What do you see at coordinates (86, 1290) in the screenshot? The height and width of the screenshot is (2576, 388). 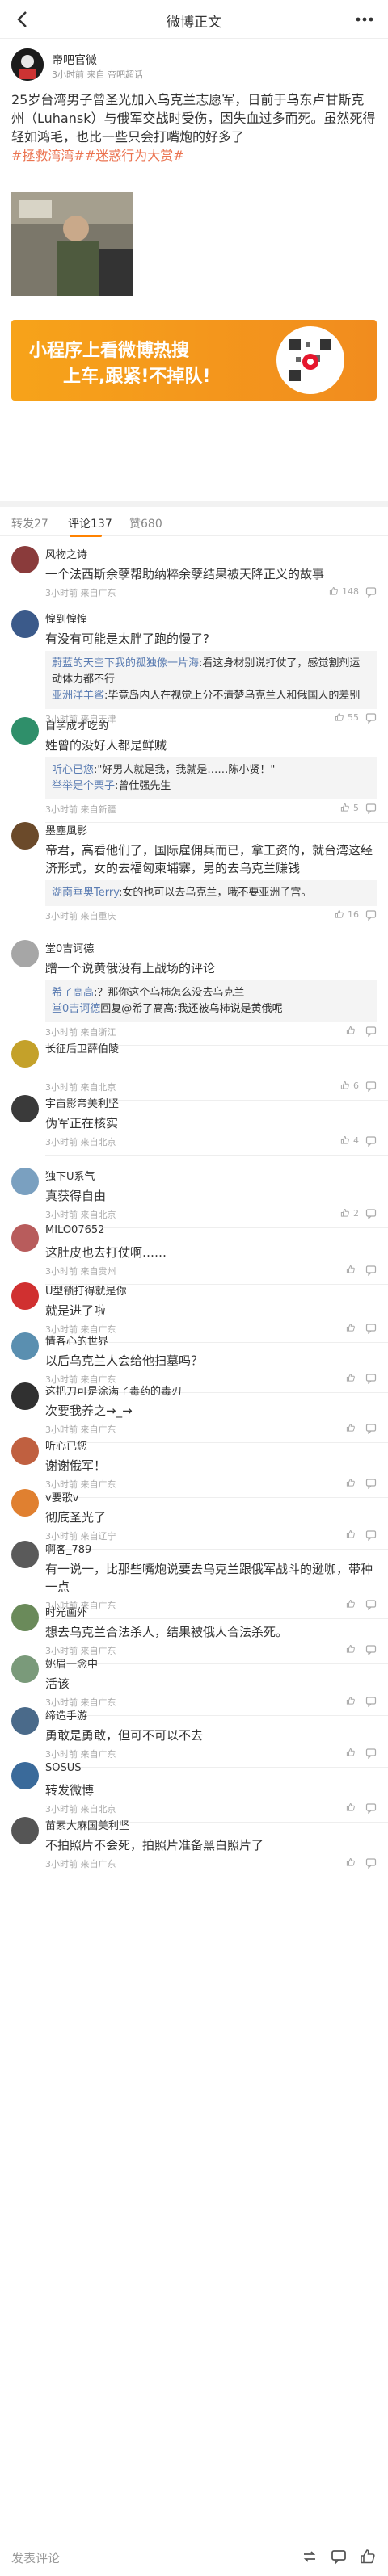 I see `commenter-name: U型锁打得就是你` at bounding box center [86, 1290].